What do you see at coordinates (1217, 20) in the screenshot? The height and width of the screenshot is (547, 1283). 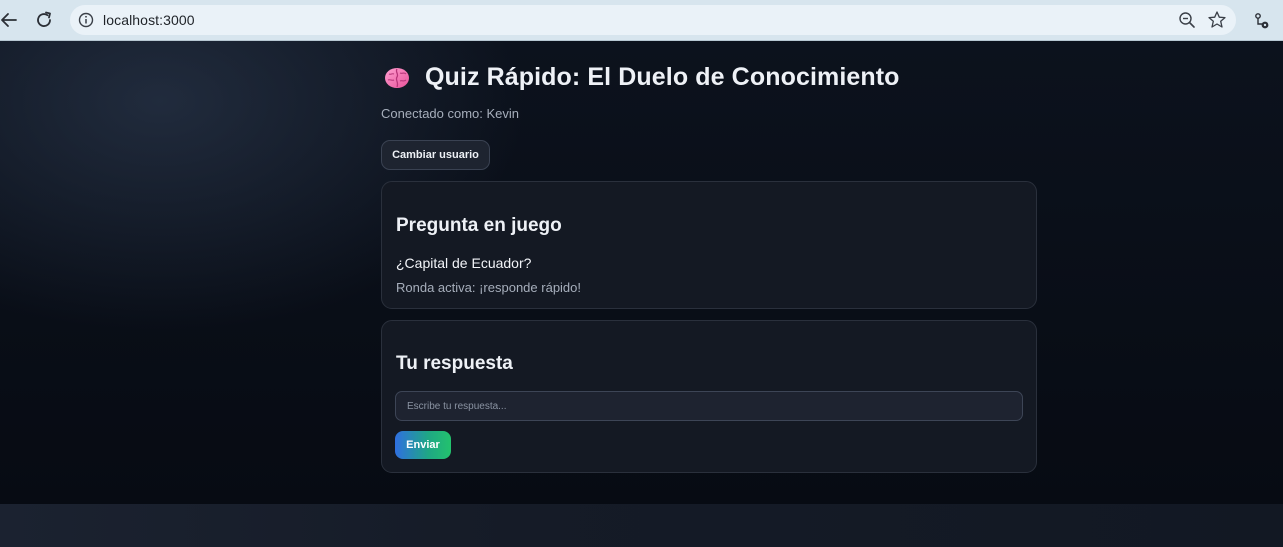 I see `star-icon` at bounding box center [1217, 20].